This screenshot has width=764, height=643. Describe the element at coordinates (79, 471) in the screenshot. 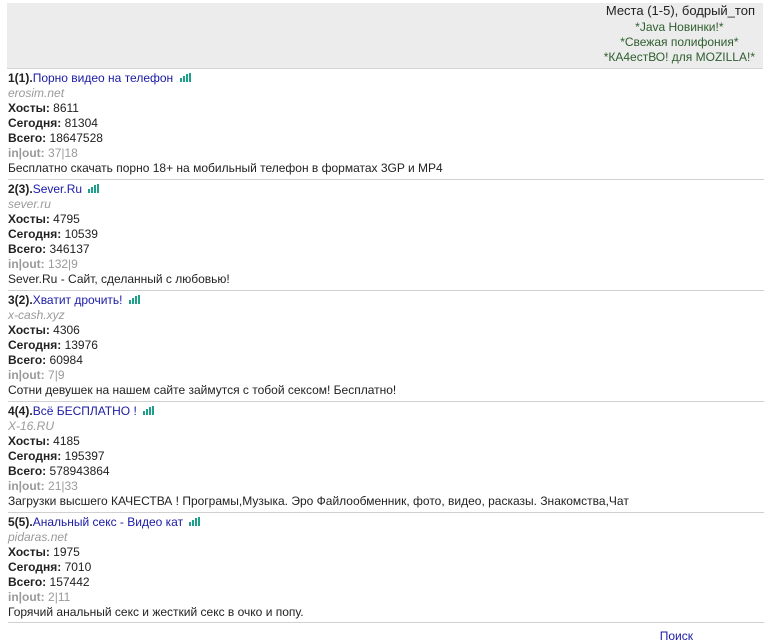

I see `total-value: 578943864` at that location.